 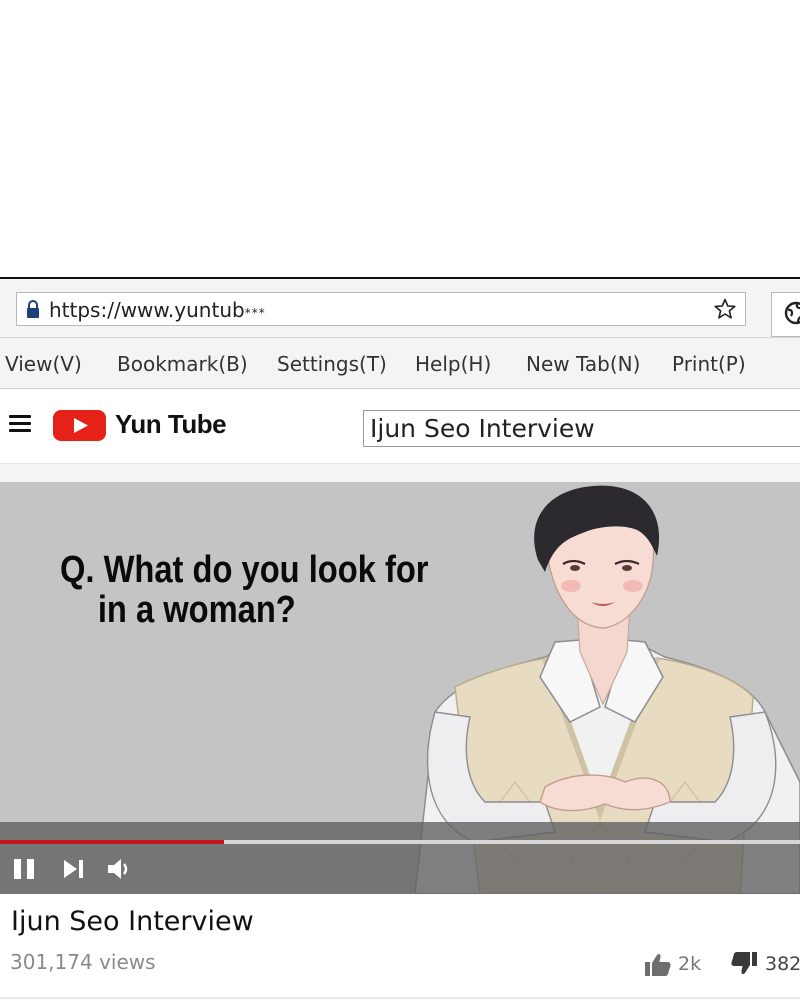 What do you see at coordinates (43, 364) in the screenshot?
I see `menu-item-view: View(V)` at bounding box center [43, 364].